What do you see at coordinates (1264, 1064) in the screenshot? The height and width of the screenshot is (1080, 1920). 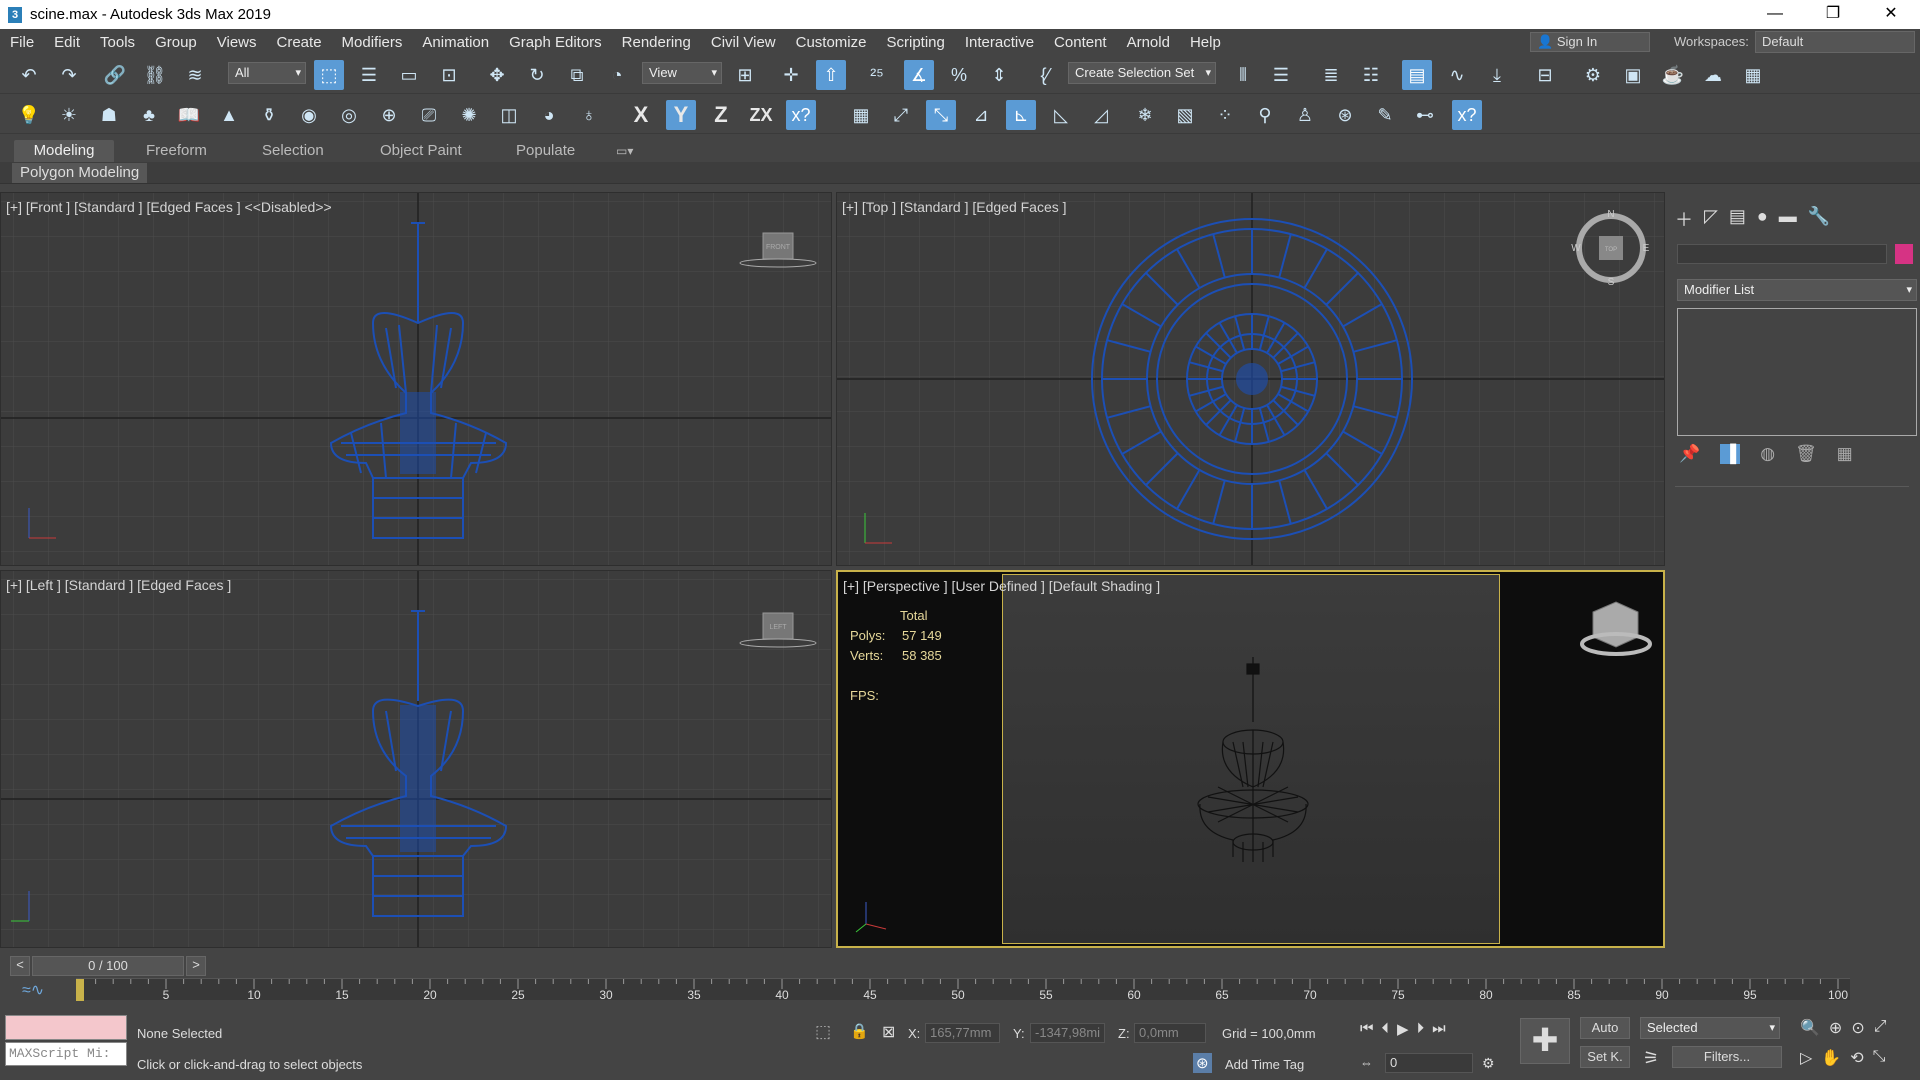 I see `add-time-tag: Add Time Tag` at bounding box center [1264, 1064].